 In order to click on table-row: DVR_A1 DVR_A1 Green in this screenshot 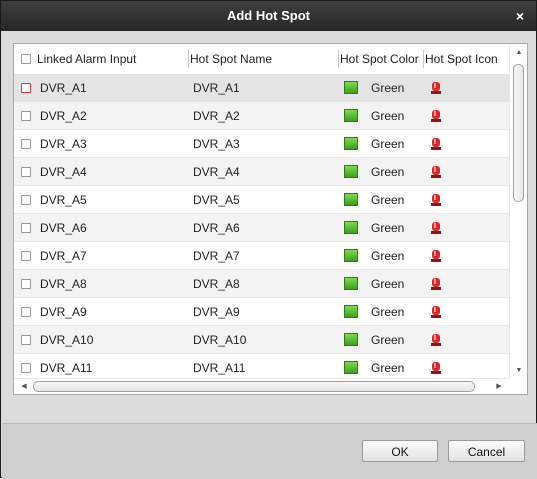, I will do `click(261, 88)`.